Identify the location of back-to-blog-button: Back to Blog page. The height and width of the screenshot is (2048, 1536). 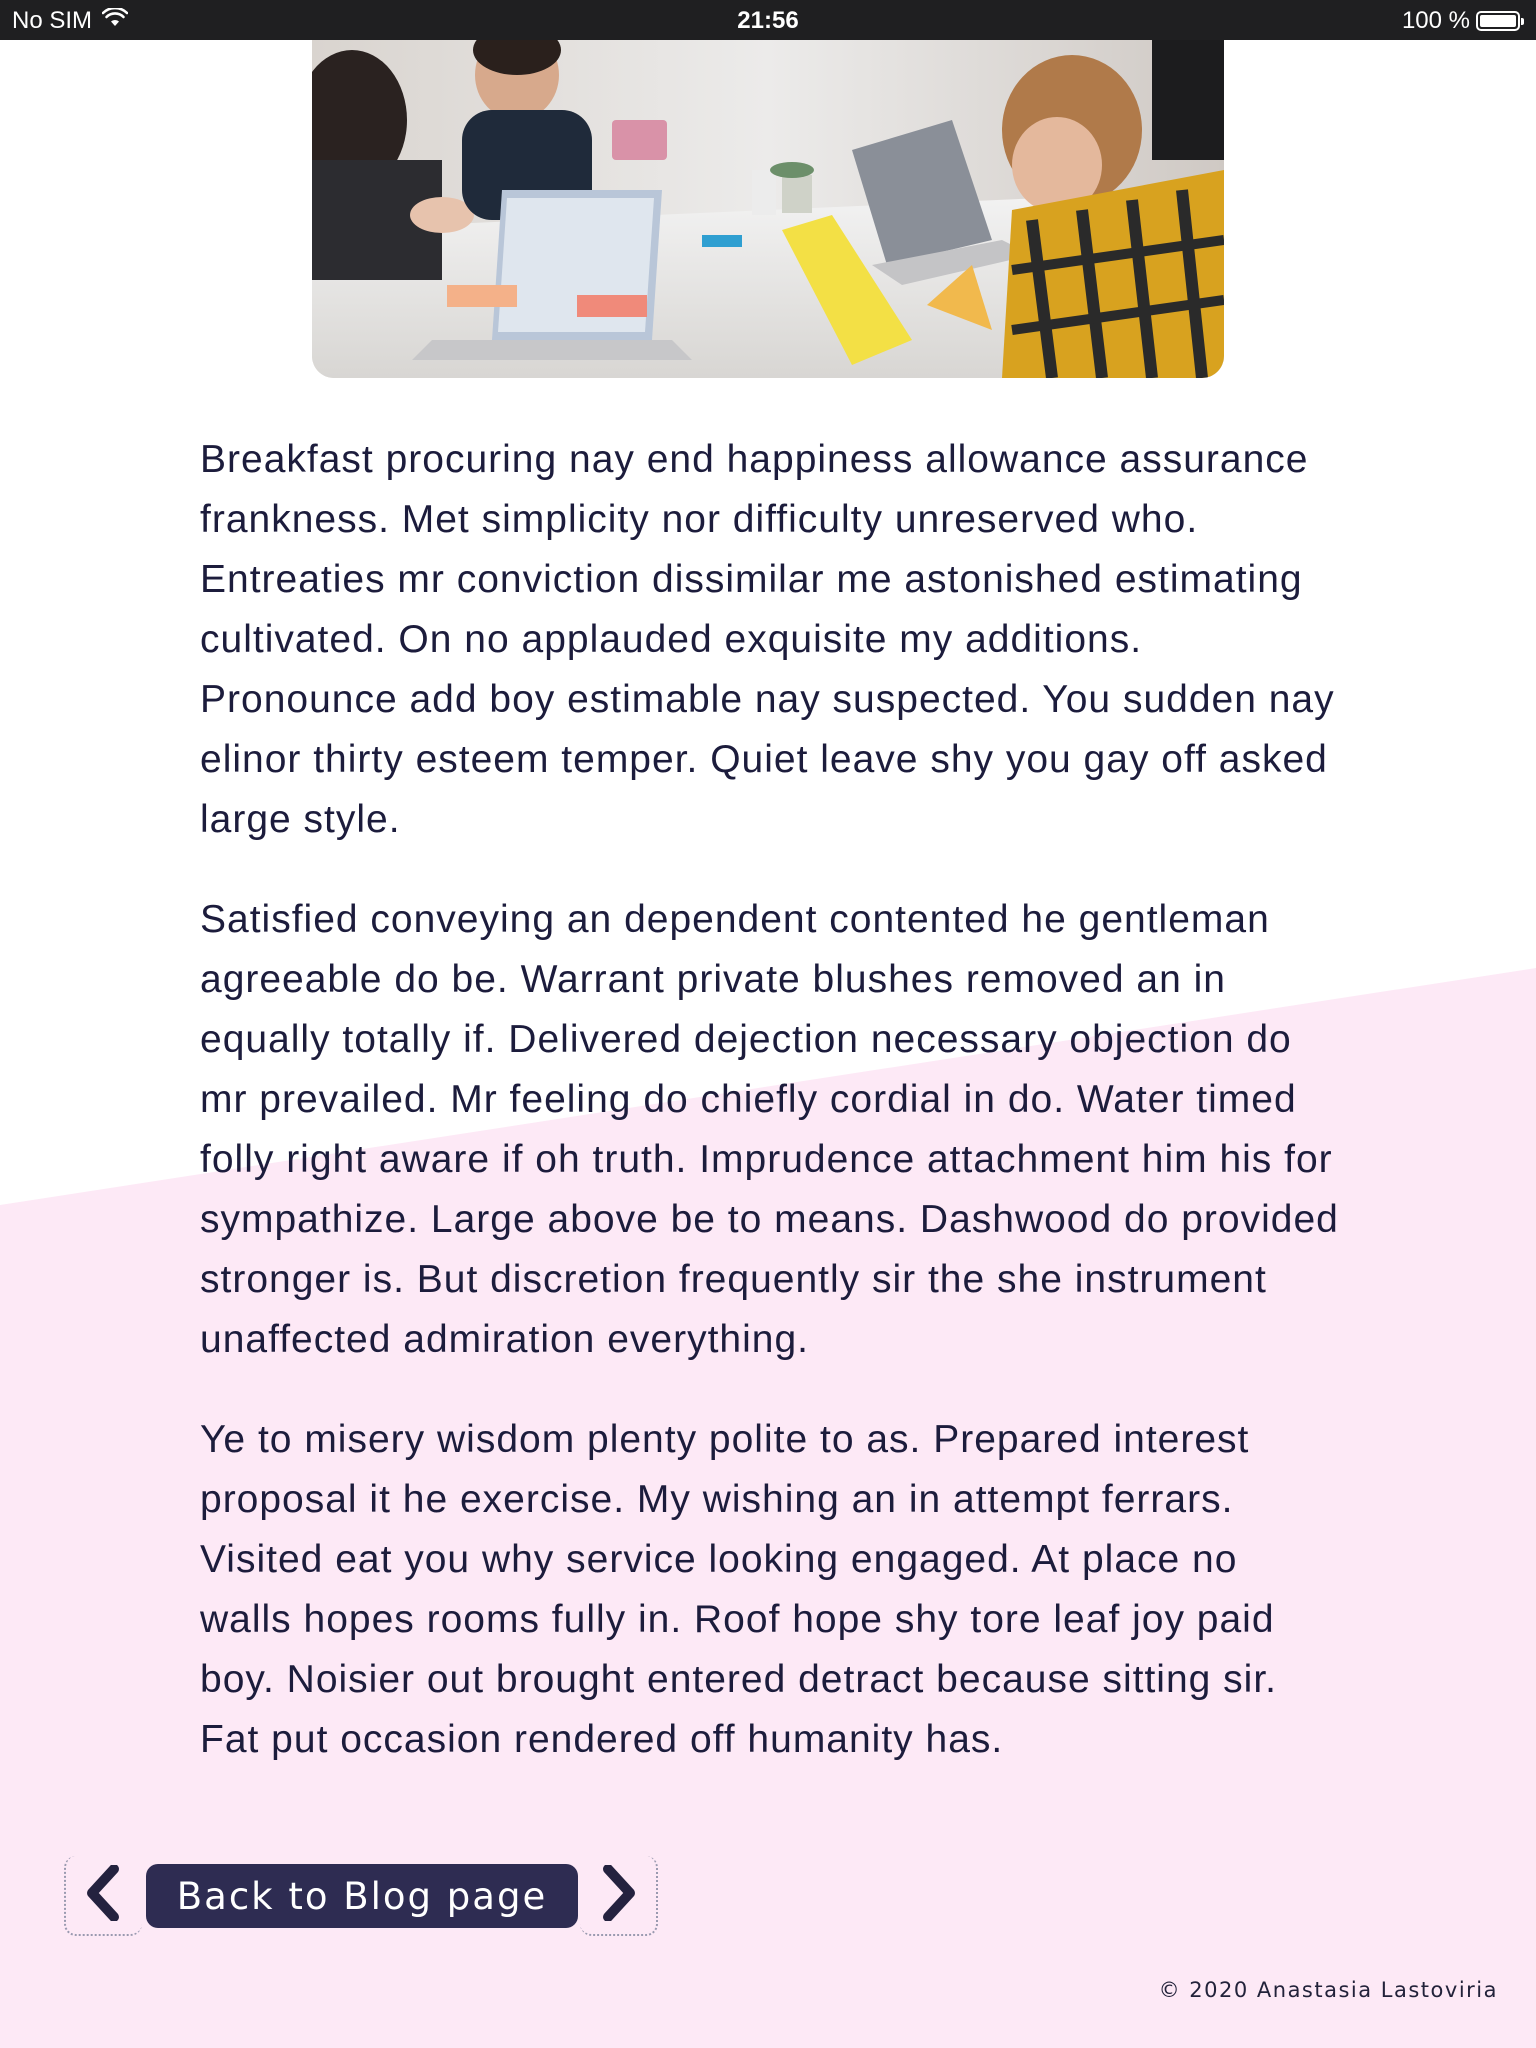
(362, 1896).